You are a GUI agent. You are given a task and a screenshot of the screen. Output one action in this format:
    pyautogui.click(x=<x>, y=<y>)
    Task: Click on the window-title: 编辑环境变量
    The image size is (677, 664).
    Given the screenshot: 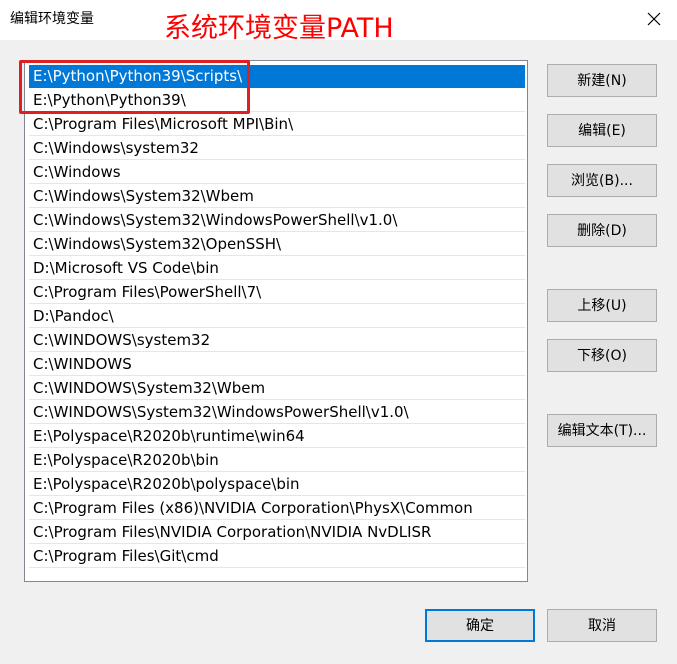 What is the action you would take?
    pyautogui.click(x=52, y=19)
    